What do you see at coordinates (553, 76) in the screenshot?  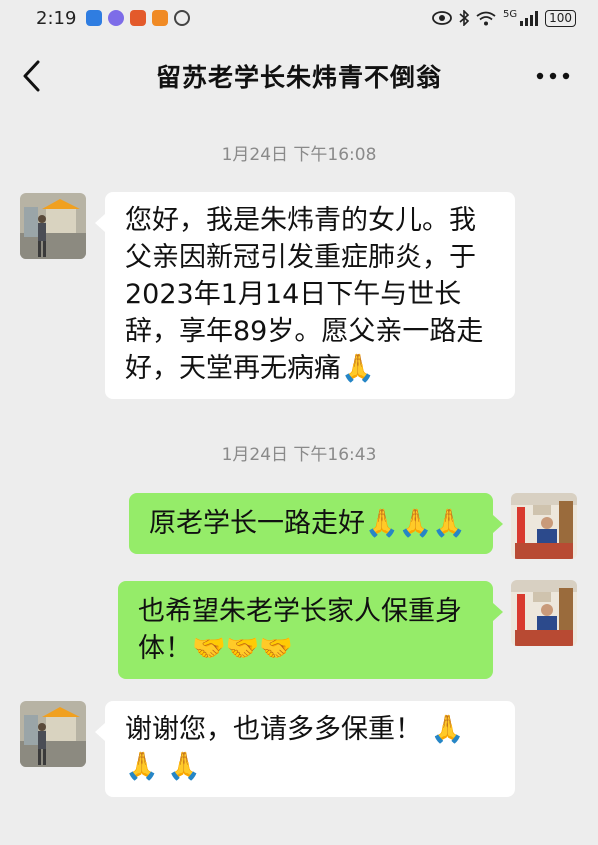 I see `more-icon` at bounding box center [553, 76].